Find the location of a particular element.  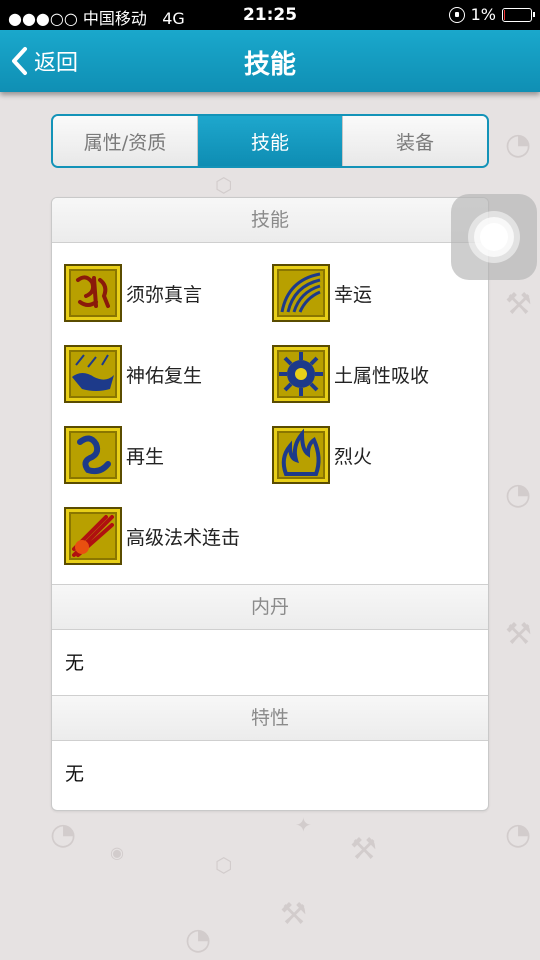

section-header-neidan: 内丹 is located at coordinates (270, 607).